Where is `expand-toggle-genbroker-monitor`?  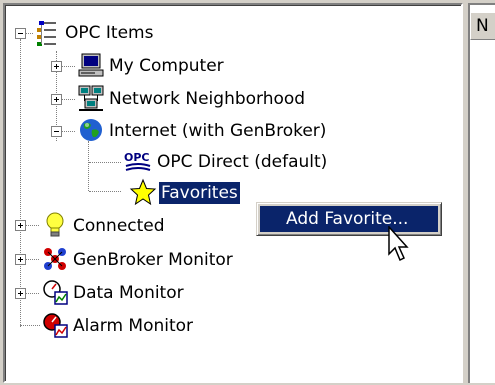
expand-toggle-genbroker-monitor is located at coordinates (20, 259).